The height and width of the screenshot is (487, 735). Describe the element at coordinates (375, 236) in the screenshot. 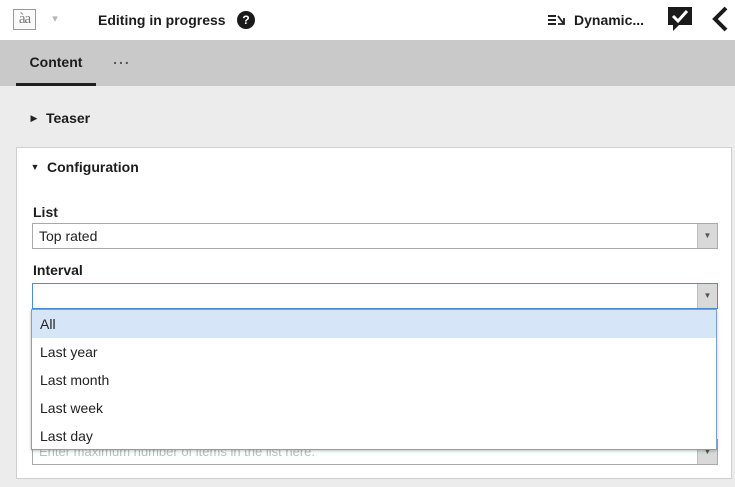

I see `list-select: Top rated ▼` at that location.